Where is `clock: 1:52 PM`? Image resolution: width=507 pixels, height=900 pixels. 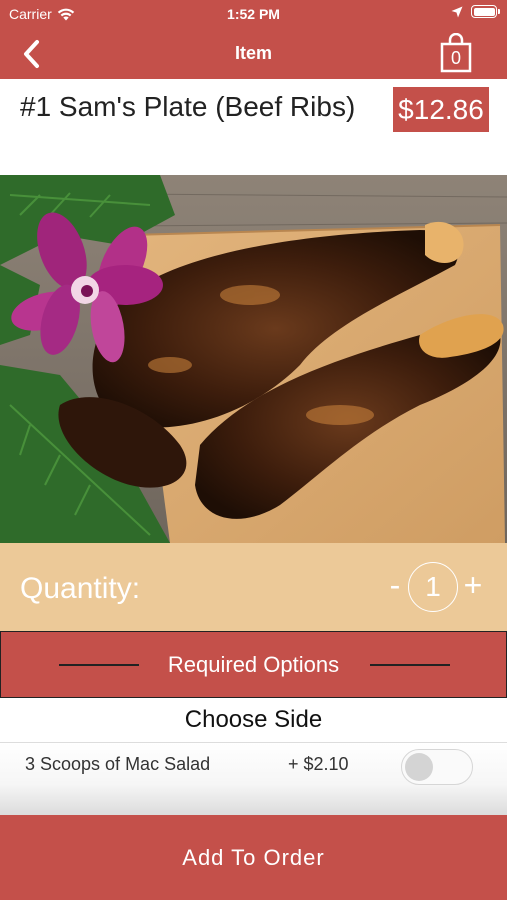 clock: 1:52 PM is located at coordinates (253, 14).